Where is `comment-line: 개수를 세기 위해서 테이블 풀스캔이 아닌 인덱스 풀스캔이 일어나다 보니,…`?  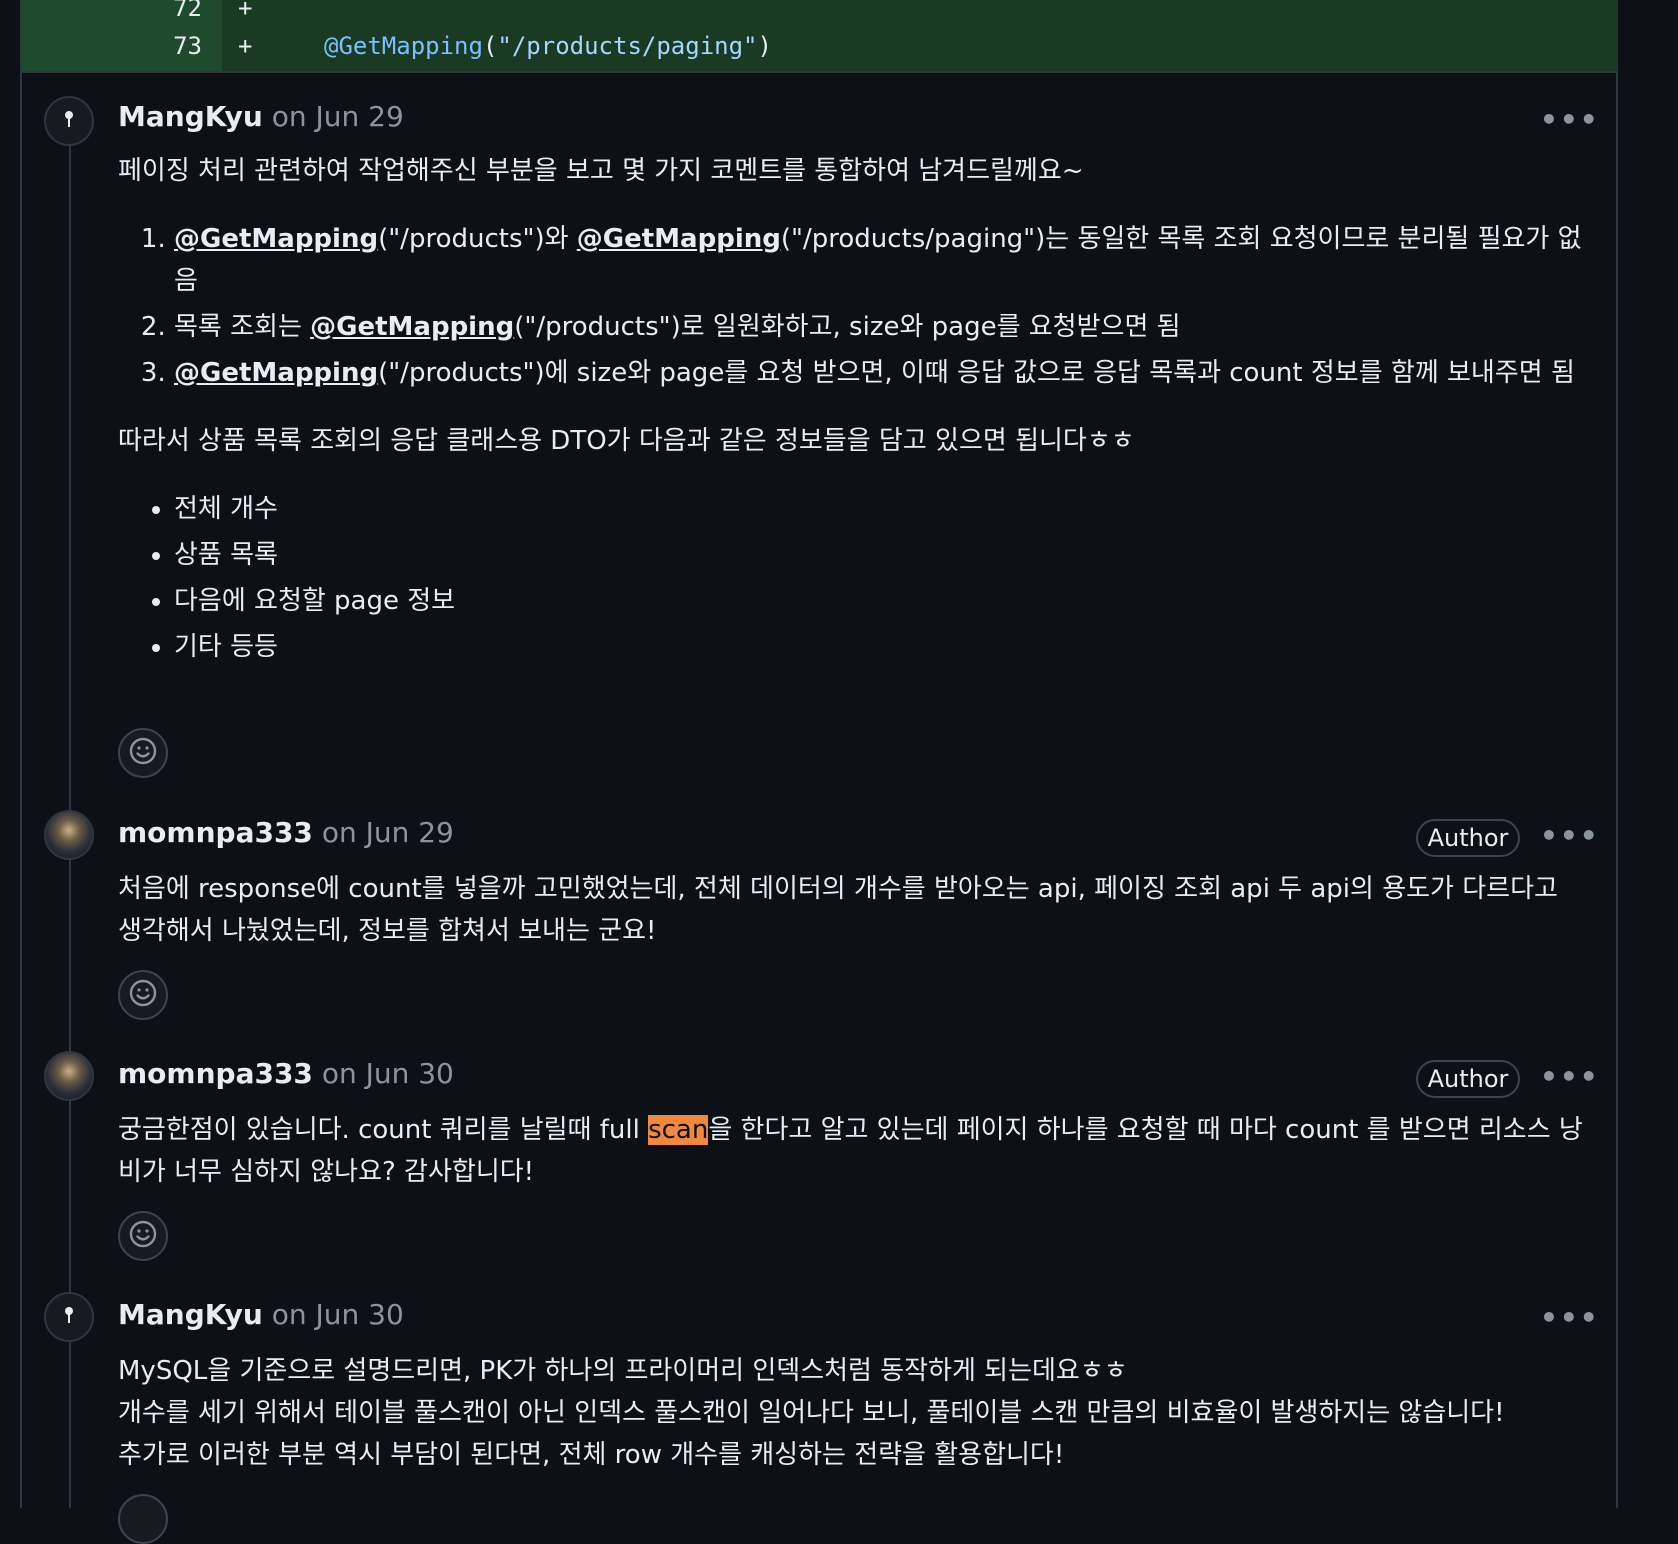
comment-line: 개수를 세기 위해서 테이블 풀스캔이 아닌 인덱스 풀스캔이 일어나다 보니,… is located at coordinates (811, 1413).